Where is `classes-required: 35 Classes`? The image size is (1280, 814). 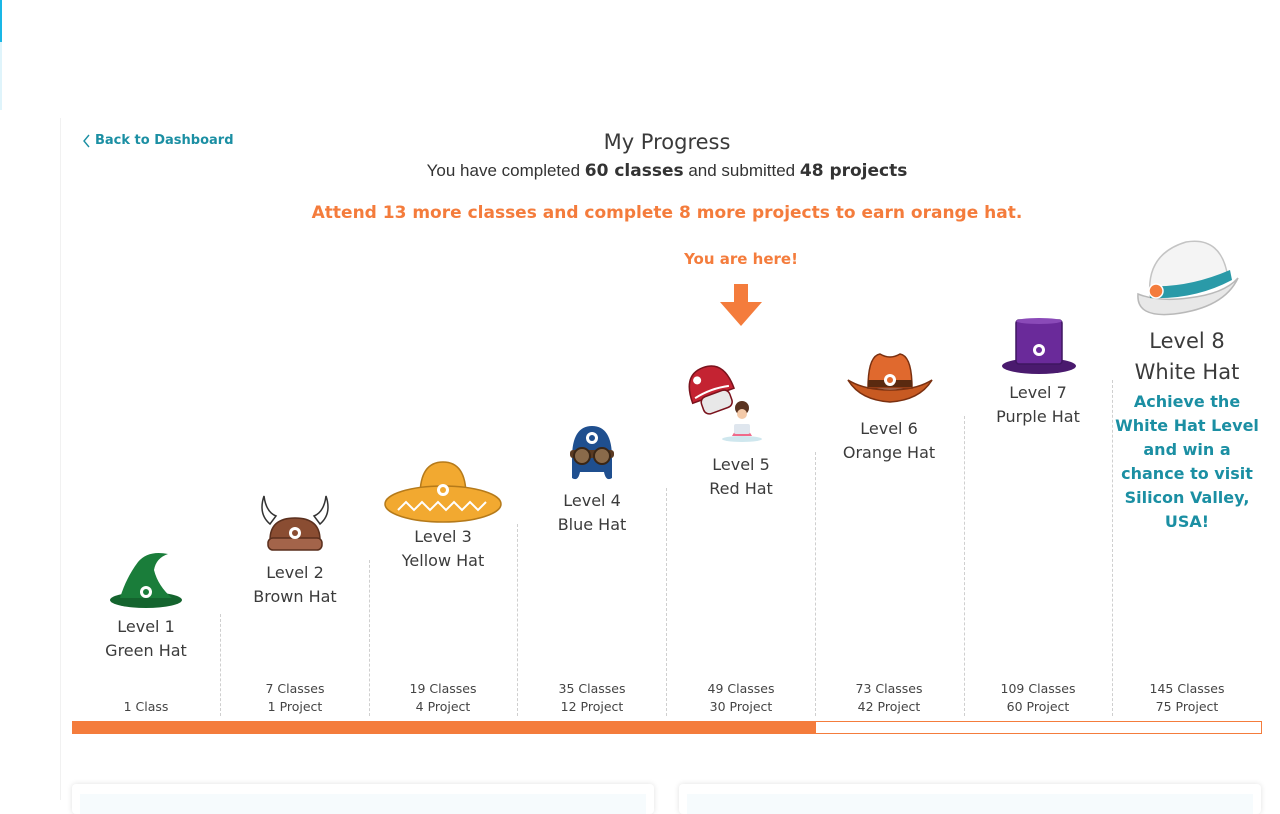
classes-required: 35 Classes is located at coordinates (592, 688).